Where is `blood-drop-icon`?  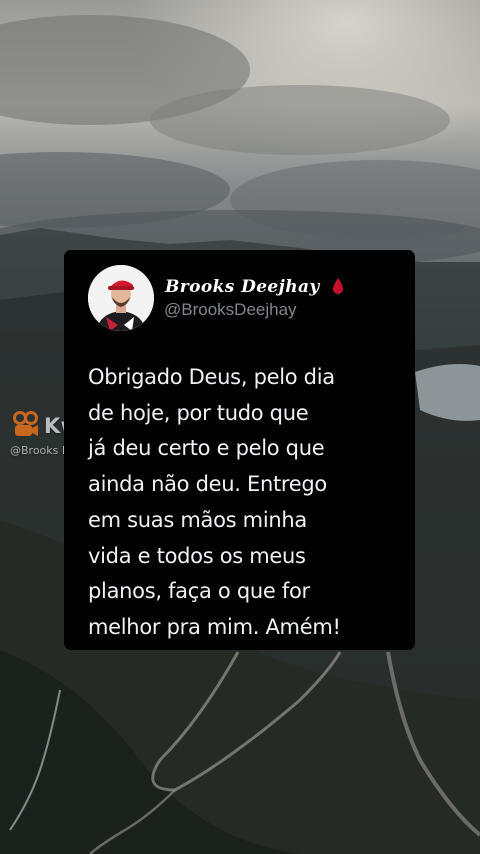
blood-drop-icon is located at coordinates (337, 286).